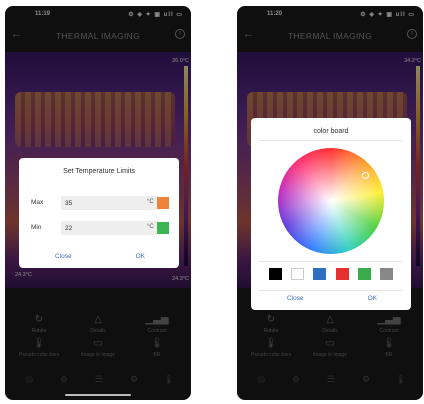  What do you see at coordinates (109, 203) in the screenshot?
I see `max-input` at bounding box center [109, 203].